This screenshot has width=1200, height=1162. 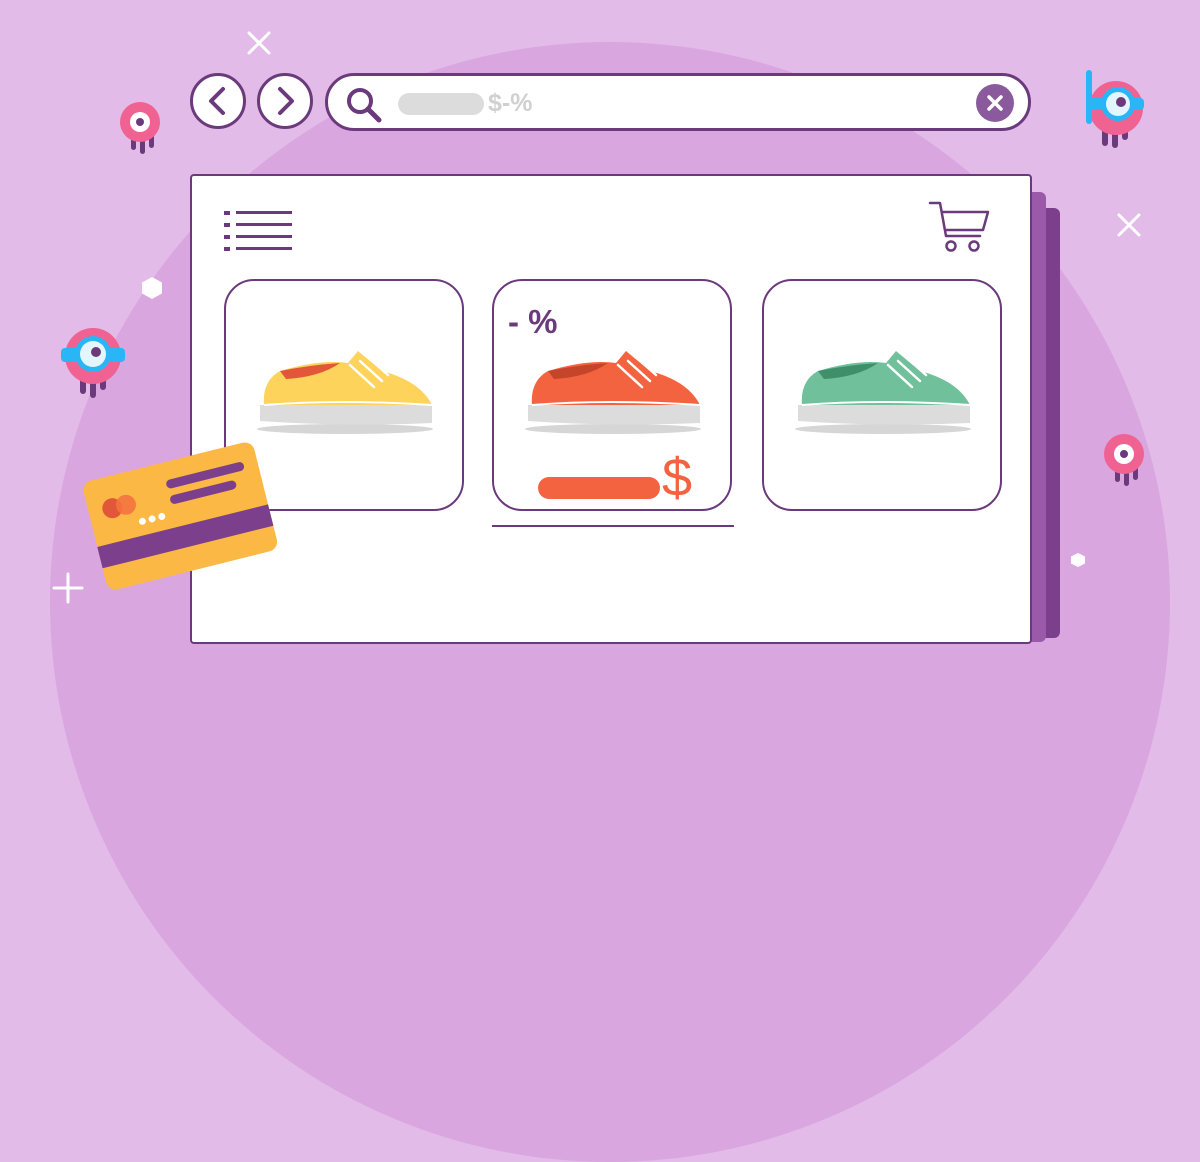 I want to click on price-bar, so click(x=599, y=488).